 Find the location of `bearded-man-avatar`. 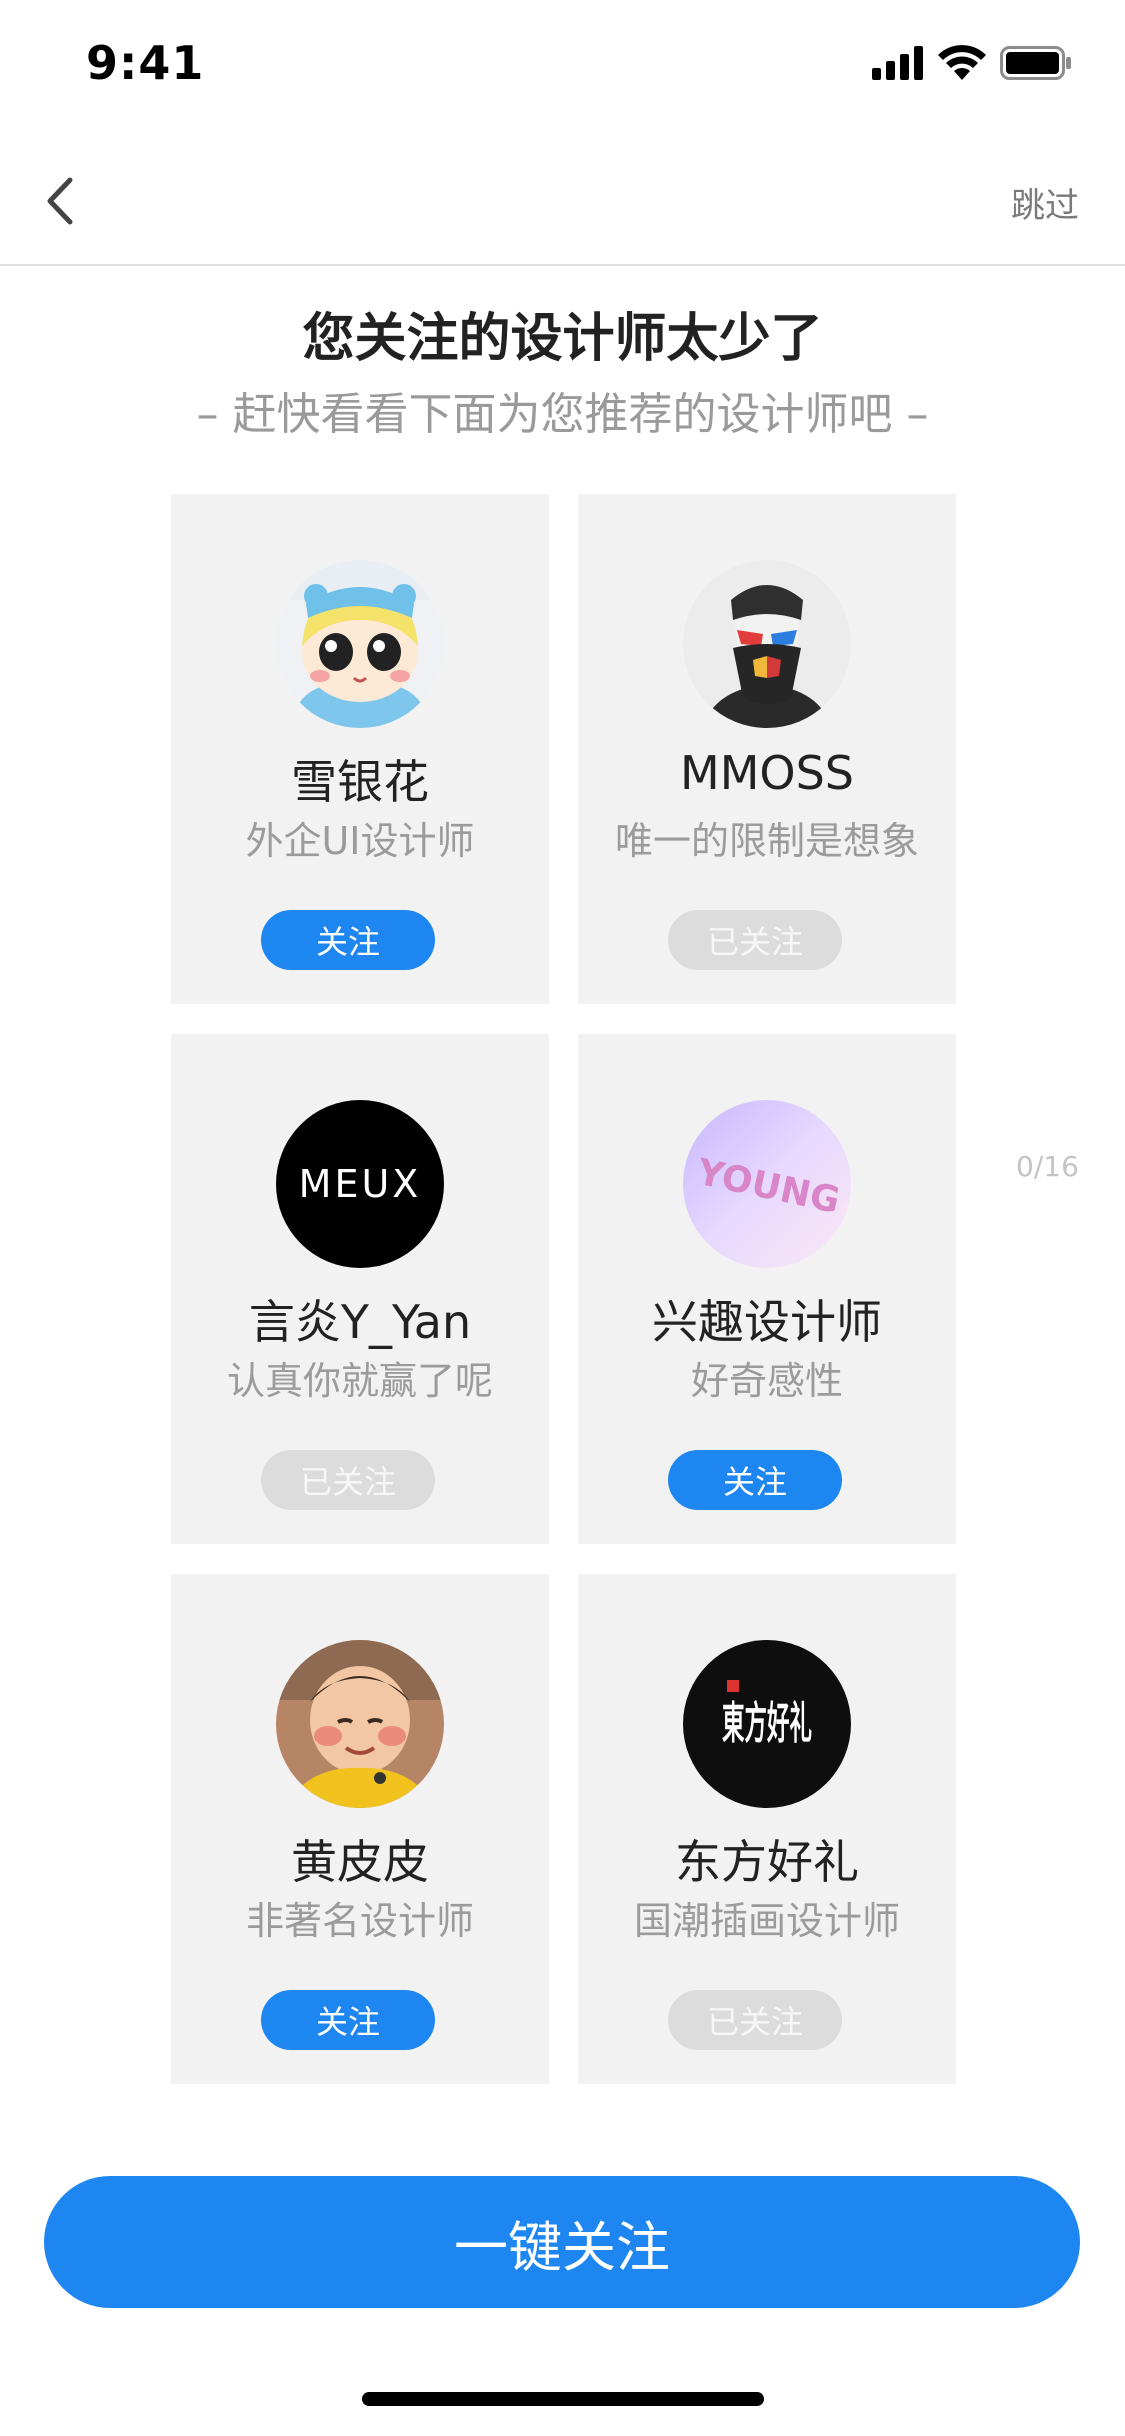

bearded-man-avatar is located at coordinates (767, 644).